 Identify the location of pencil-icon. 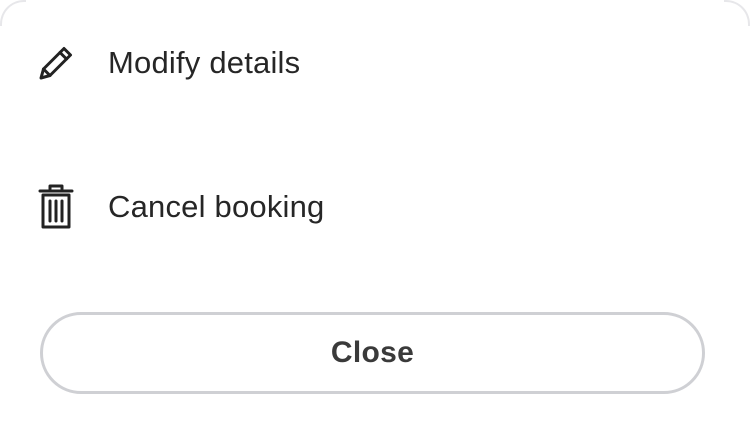
(56, 63).